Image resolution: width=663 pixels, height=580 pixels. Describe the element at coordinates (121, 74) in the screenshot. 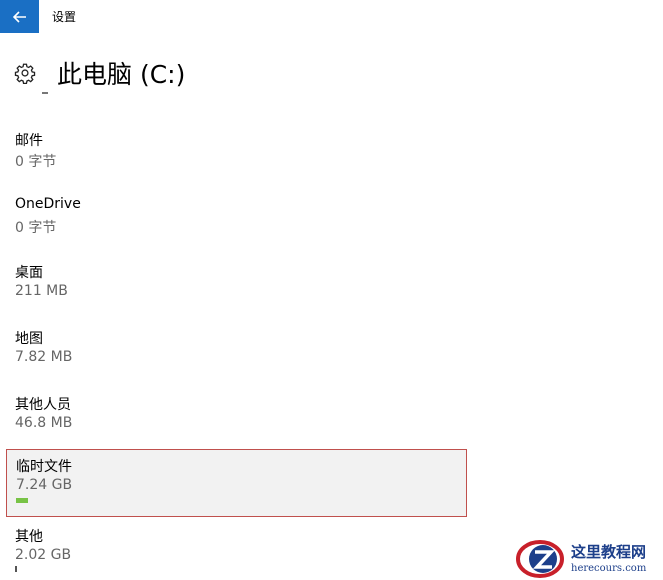

I see `page-title: 此电脑 (C:)` at that location.